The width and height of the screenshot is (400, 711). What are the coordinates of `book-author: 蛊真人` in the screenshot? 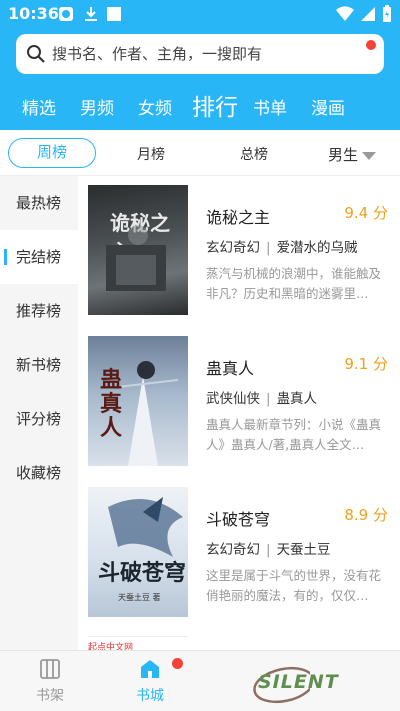 It's located at (297, 399).